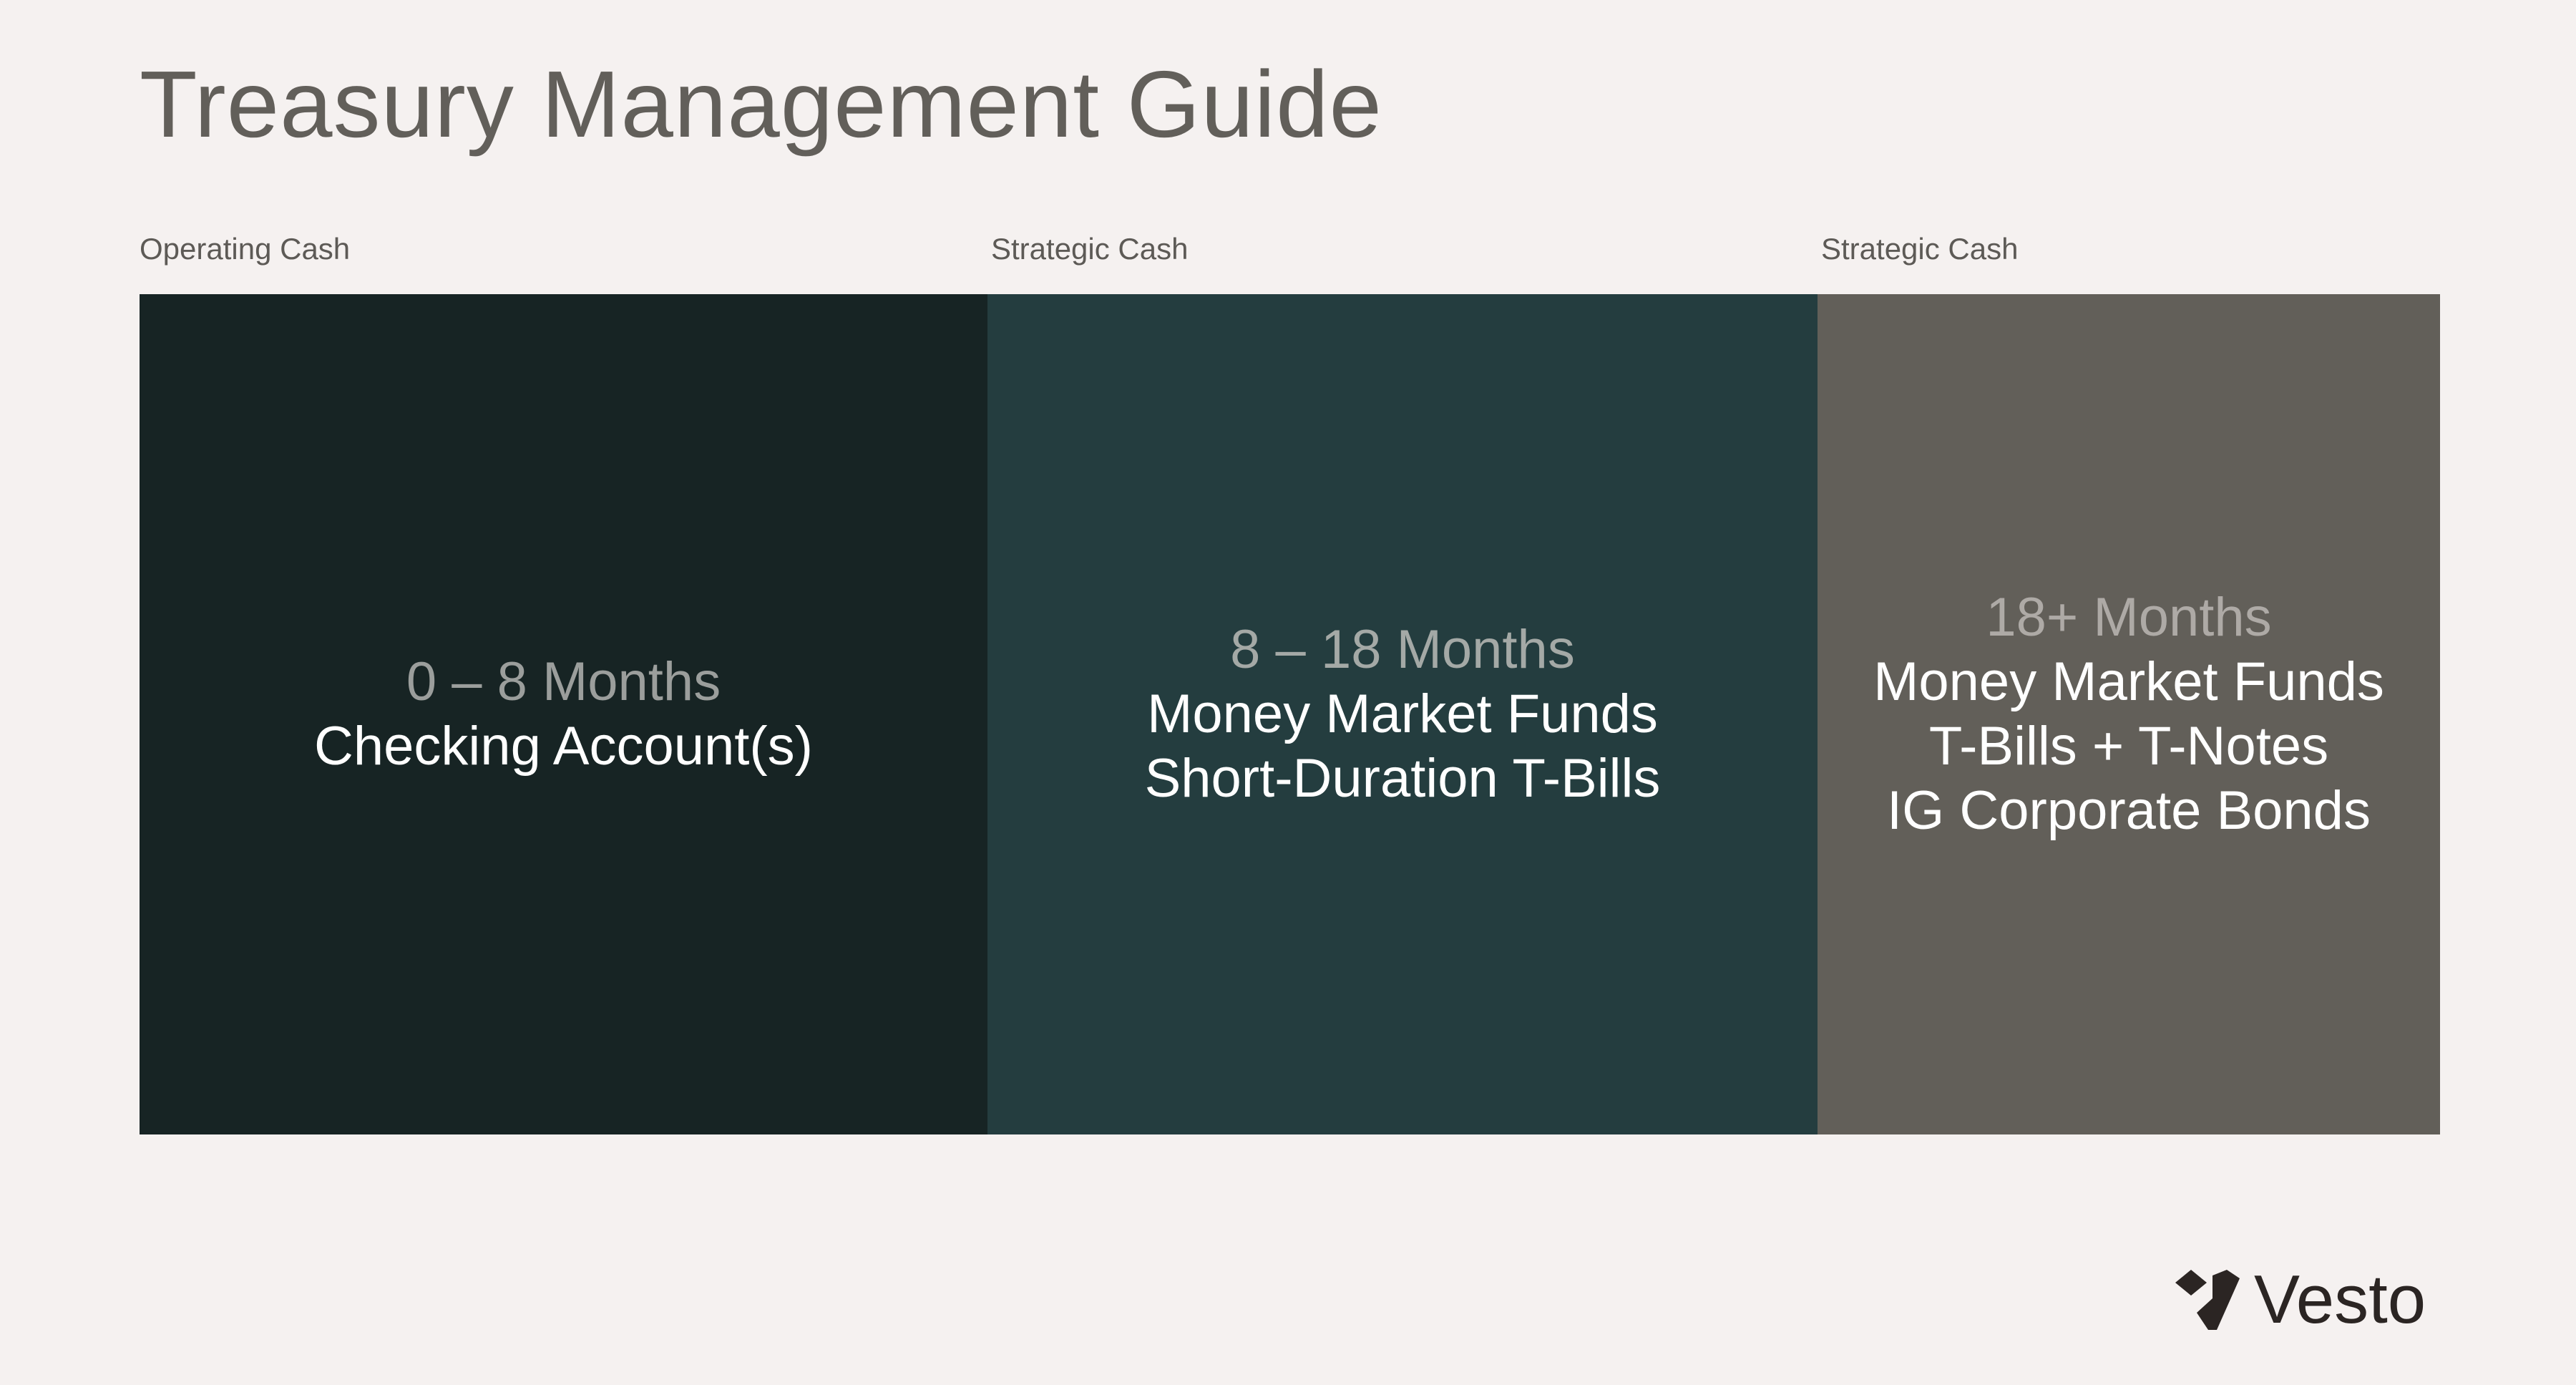 This screenshot has height=1385, width=2576. I want to click on duration-label: 18+ Months, so click(2129, 617).